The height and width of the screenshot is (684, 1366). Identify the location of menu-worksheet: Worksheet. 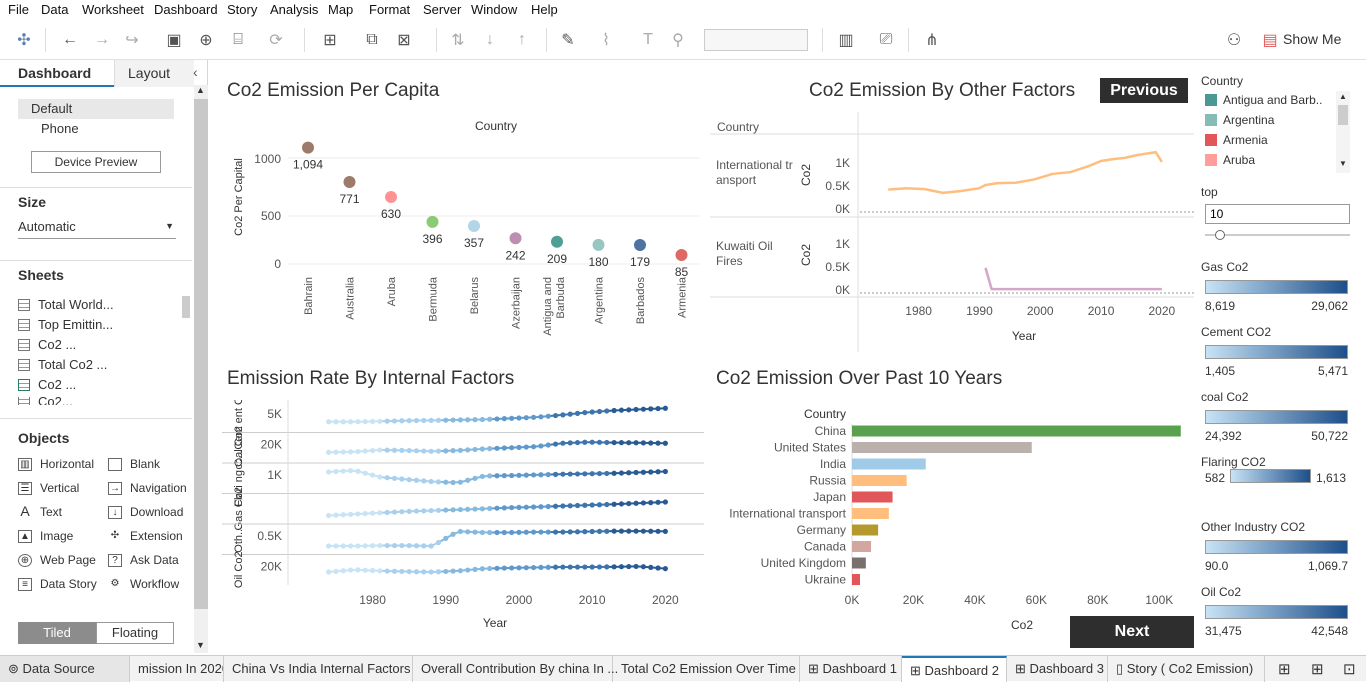
(113, 9).